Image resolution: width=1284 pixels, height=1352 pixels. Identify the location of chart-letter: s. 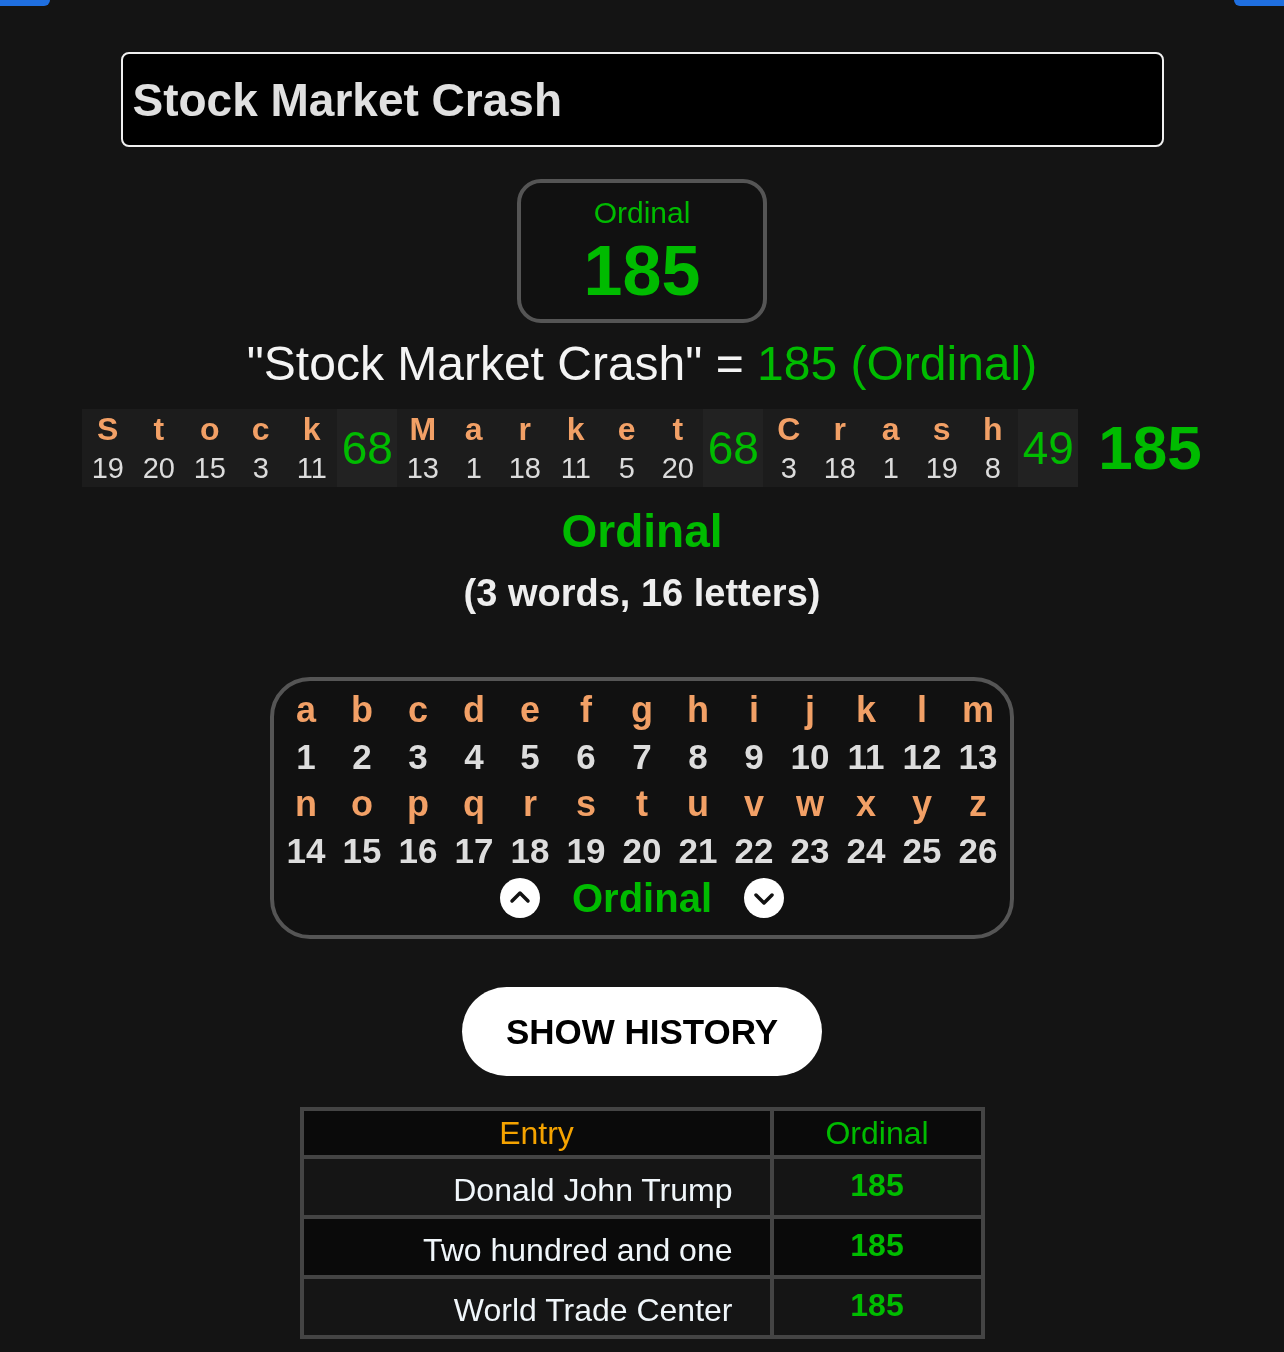
(586, 804).